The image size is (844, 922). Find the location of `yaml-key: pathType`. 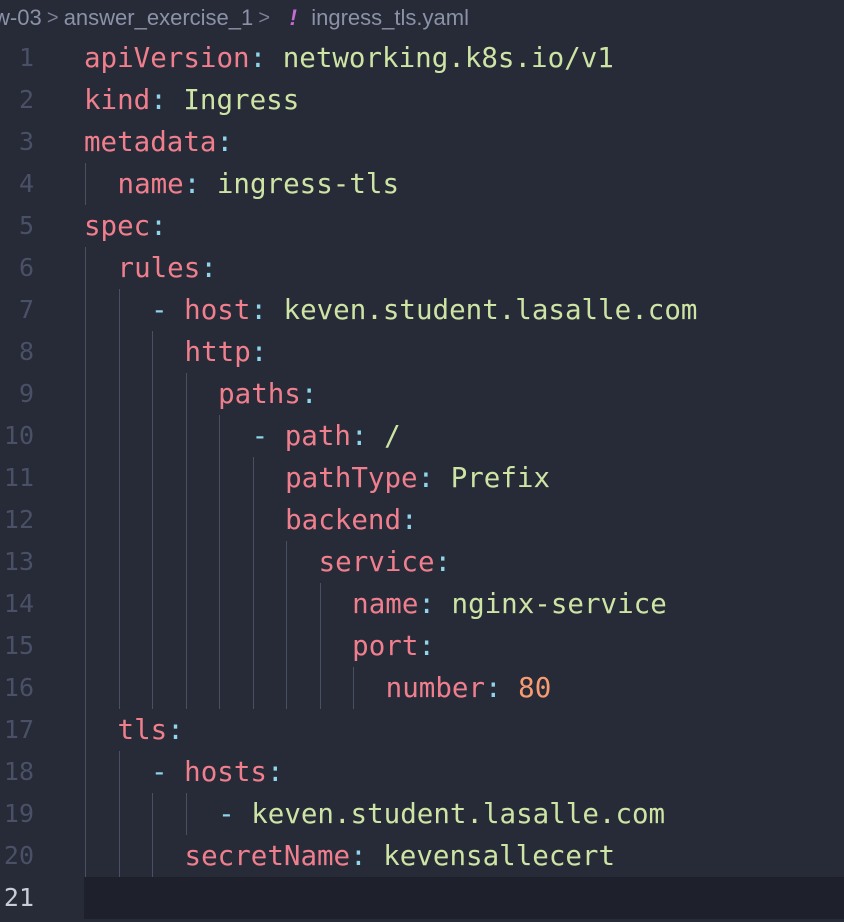

yaml-key: pathType is located at coordinates (351, 478).